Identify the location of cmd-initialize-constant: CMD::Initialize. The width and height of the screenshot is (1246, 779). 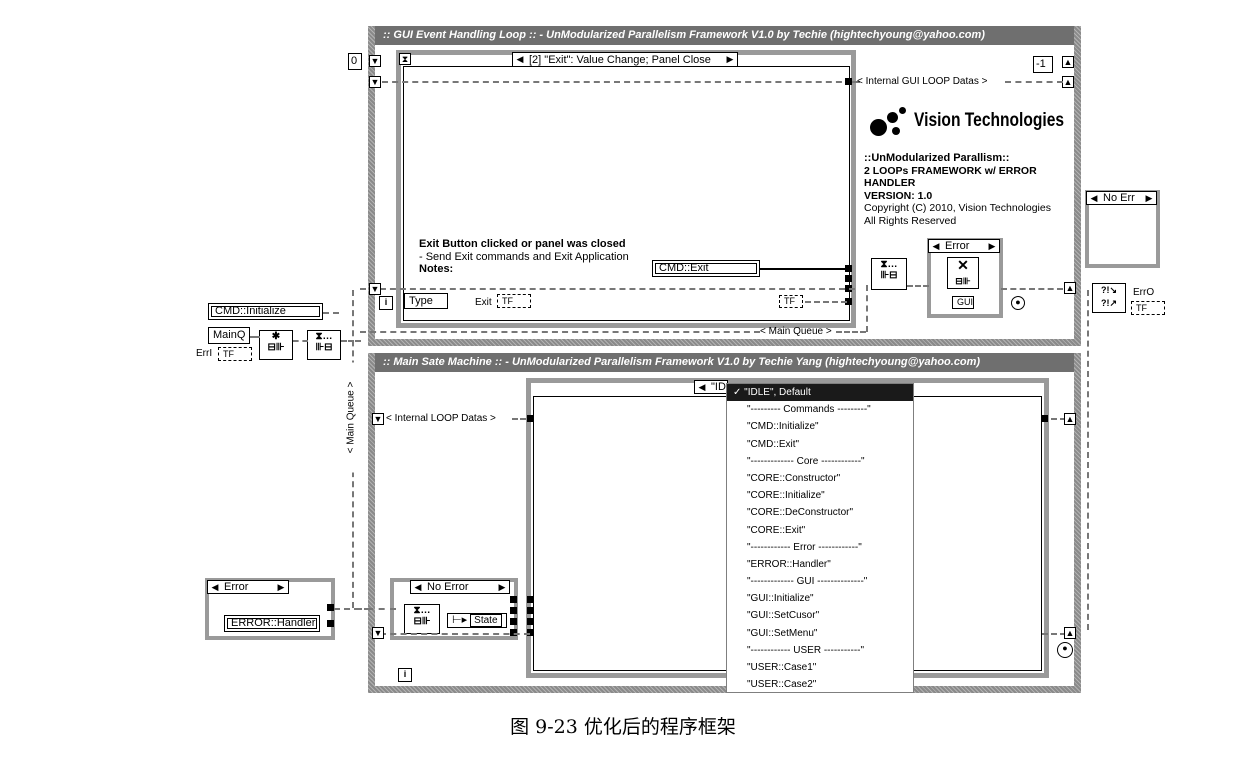
(265, 311).